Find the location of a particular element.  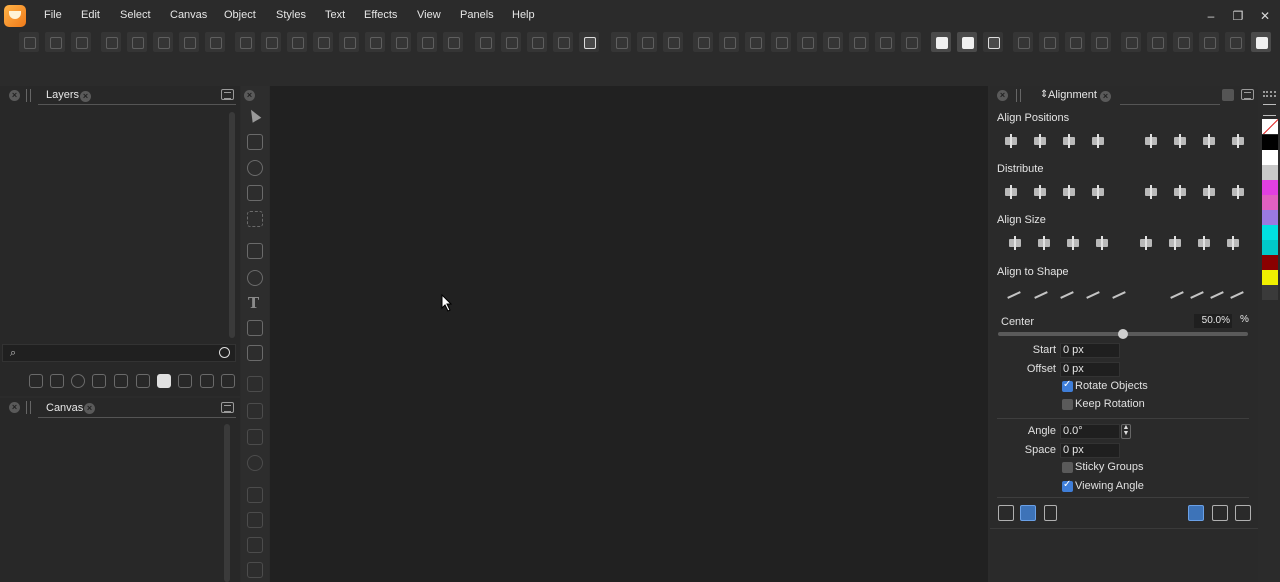

view-mode-icon is located at coordinates (941, 42).